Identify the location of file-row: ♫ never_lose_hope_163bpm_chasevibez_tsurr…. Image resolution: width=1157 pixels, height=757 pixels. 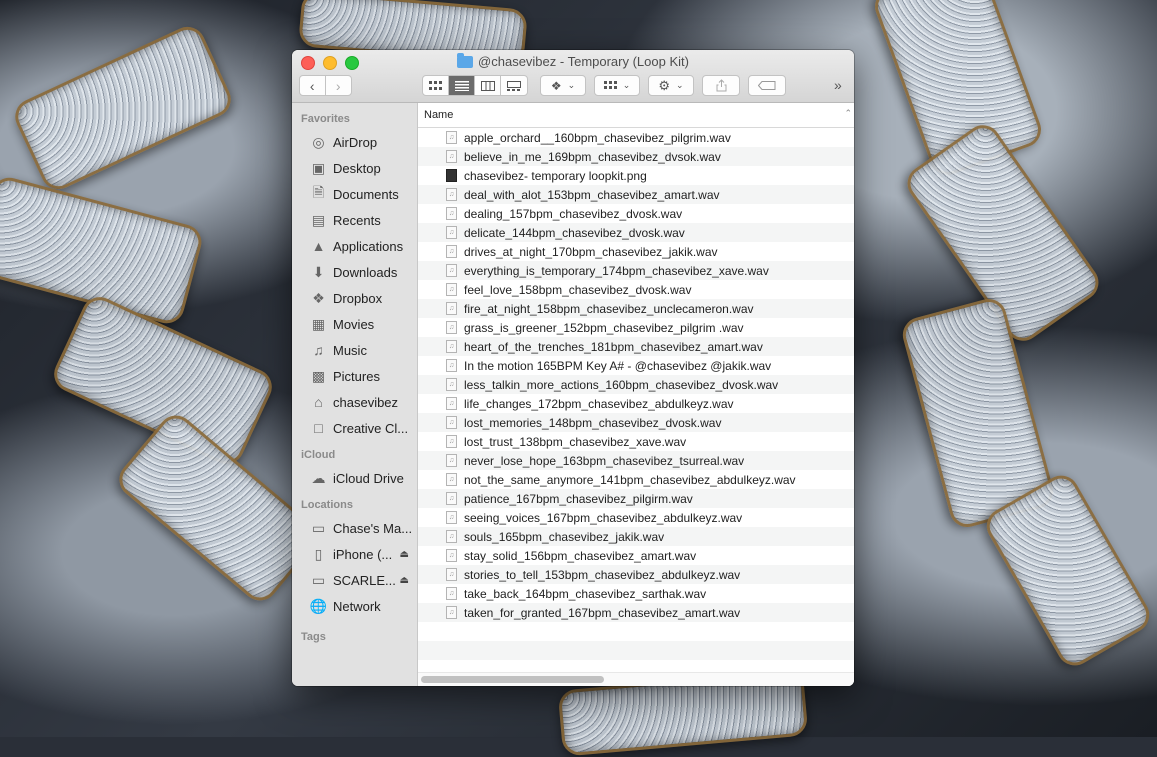
(636, 460).